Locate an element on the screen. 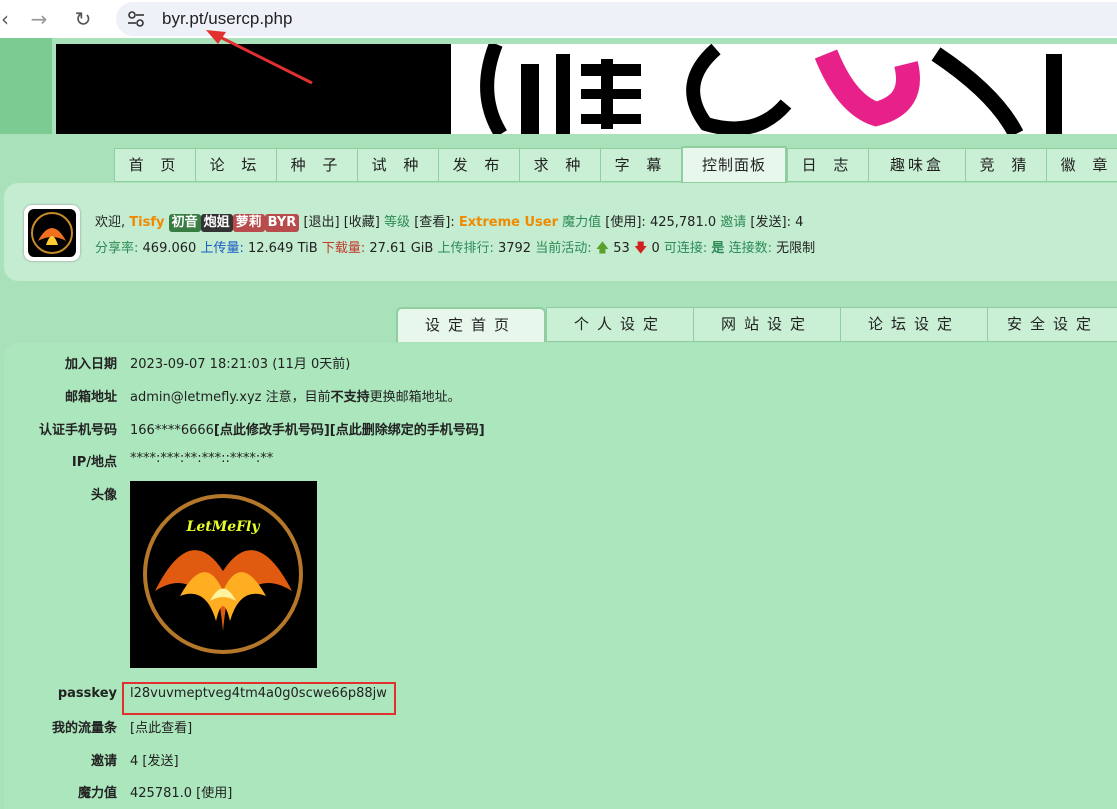 The height and width of the screenshot is (809, 1117). ratio-value: 469.060 is located at coordinates (169, 248).